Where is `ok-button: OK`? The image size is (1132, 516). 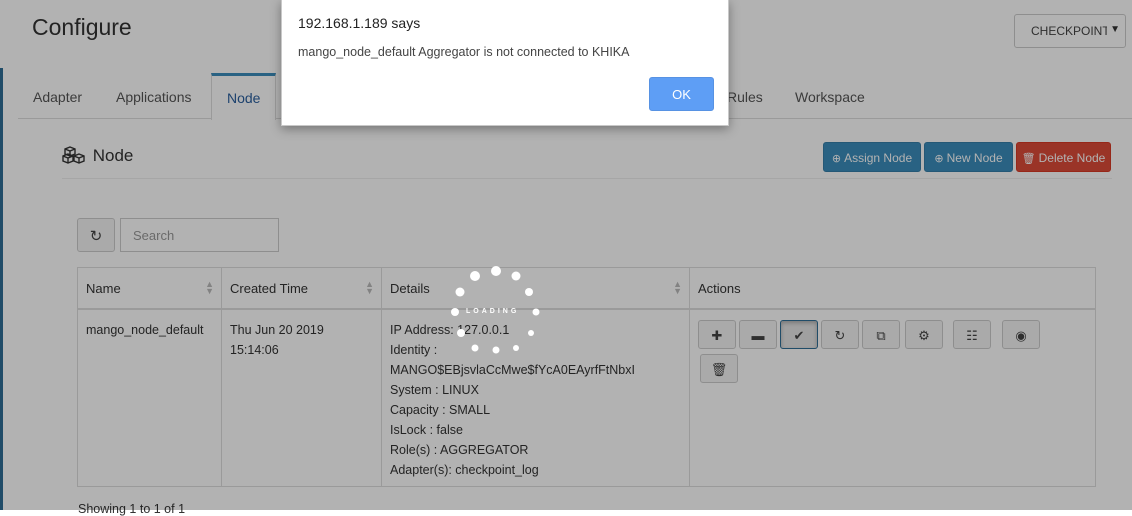
ok-button: OK is located at coordinates (681, 94).